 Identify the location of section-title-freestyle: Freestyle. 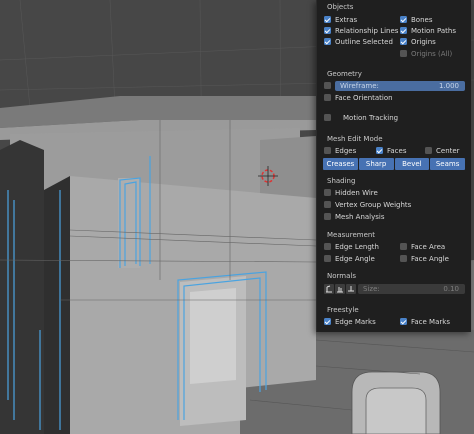
(343, 310).